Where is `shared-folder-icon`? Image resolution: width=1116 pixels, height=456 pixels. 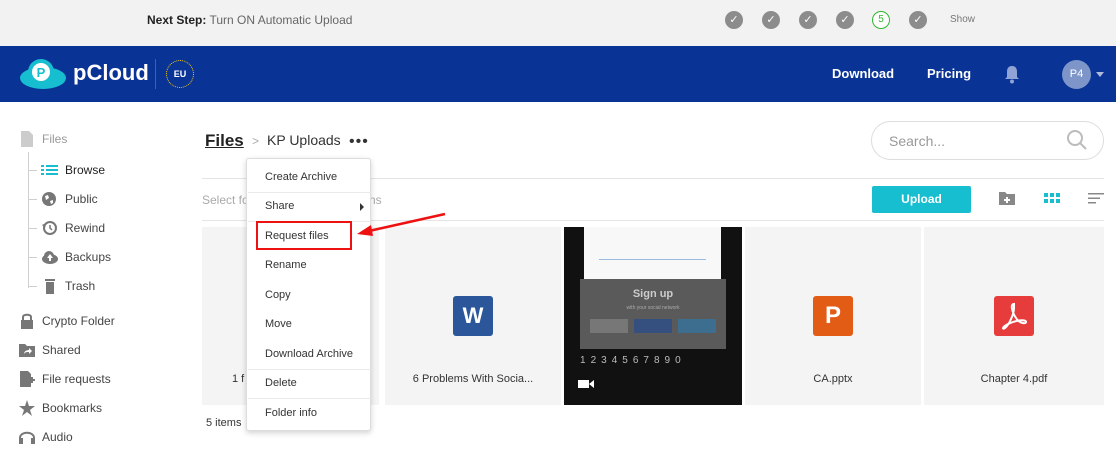
shared-folder-icon is located at coordinates (27, 350).